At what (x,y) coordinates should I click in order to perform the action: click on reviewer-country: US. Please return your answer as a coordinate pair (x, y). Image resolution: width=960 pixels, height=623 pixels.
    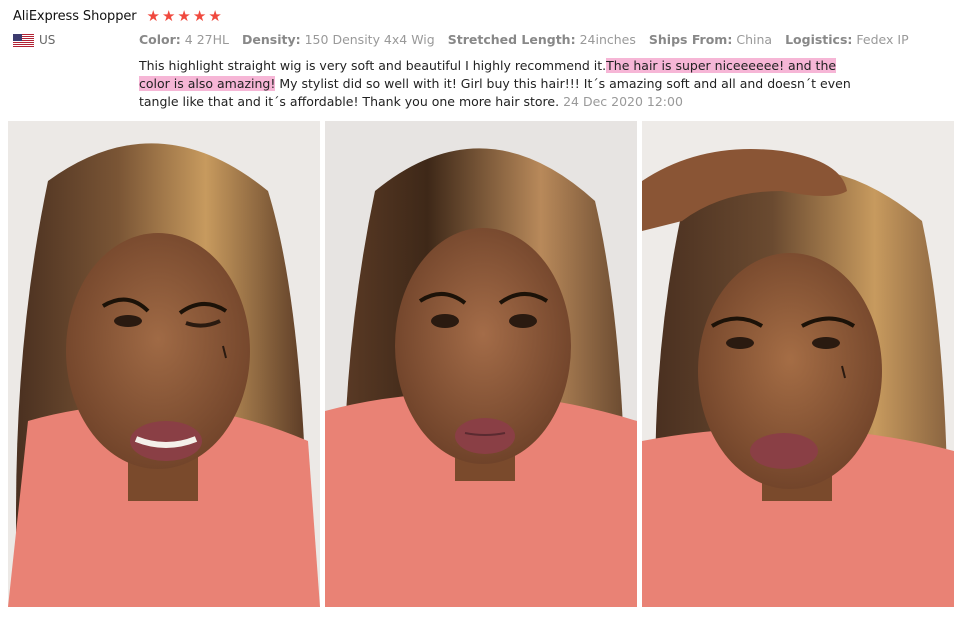
    Looking at the image, I should click on (34, 40).